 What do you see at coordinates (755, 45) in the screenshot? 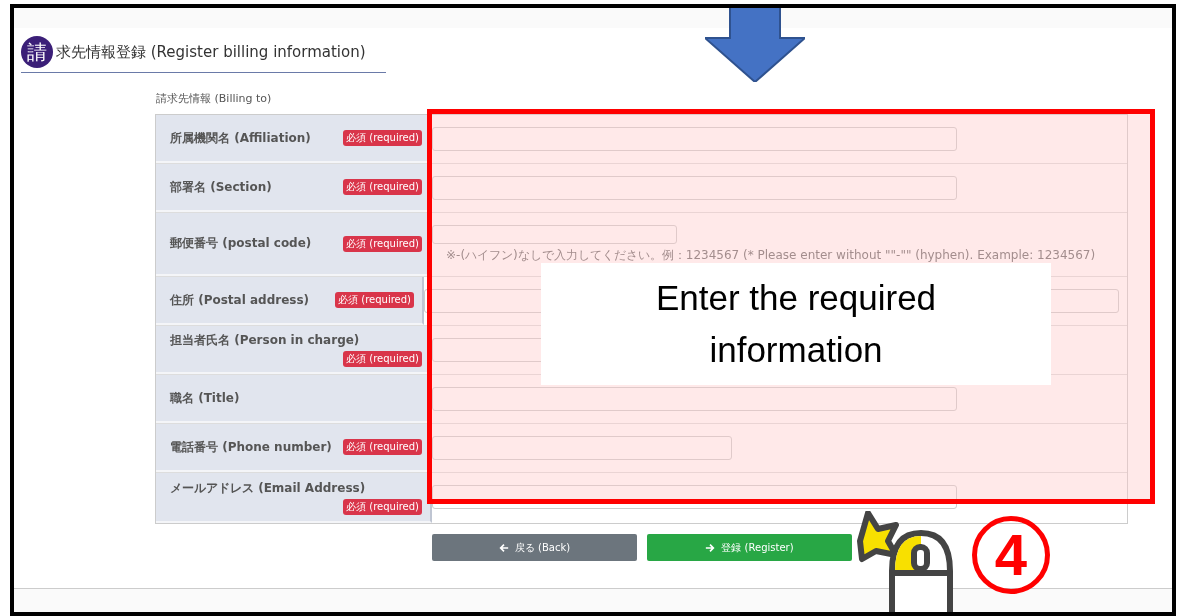
I see `down-arrow-icon` at bounding box center [755, 45].